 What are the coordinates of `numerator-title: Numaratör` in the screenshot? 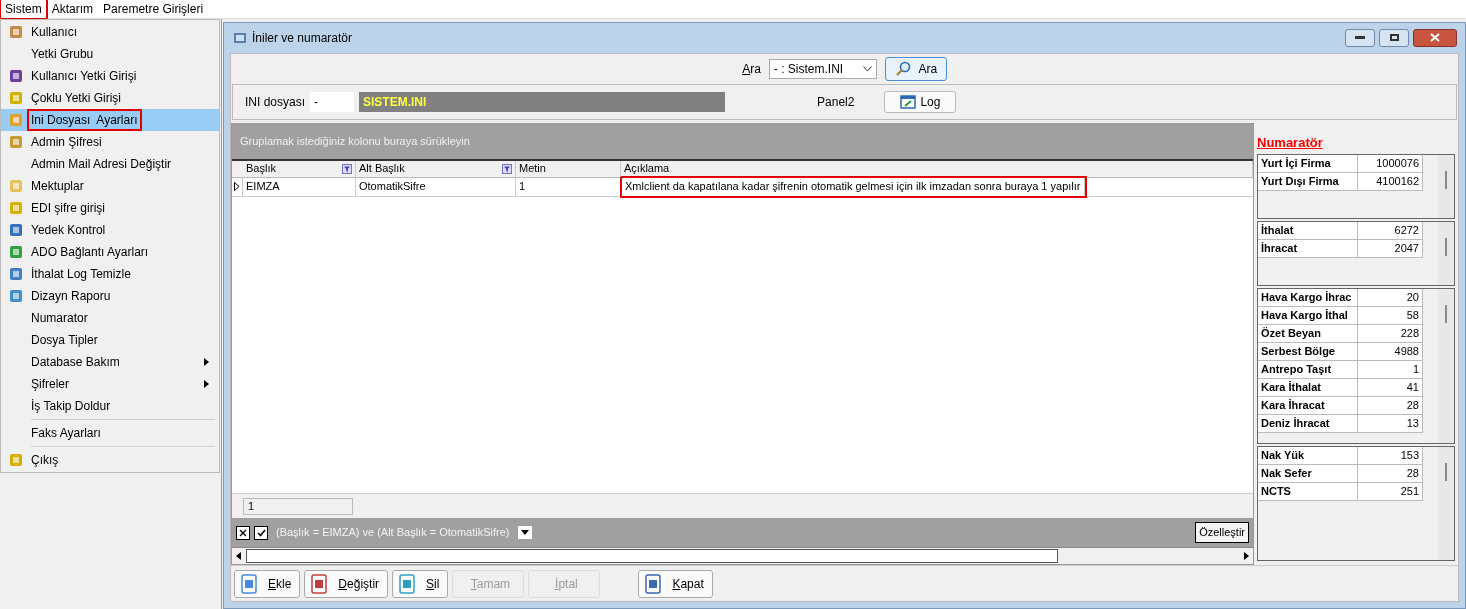 It's located at (1290, 142).